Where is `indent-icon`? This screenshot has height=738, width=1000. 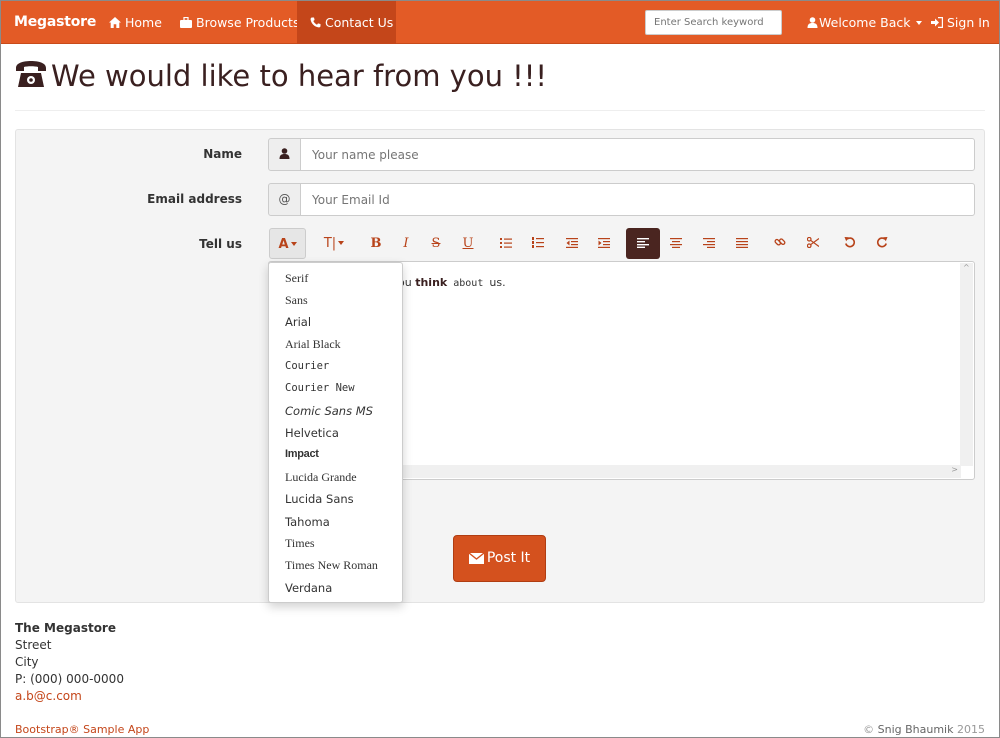
indent-icon is located at coordinates (604, 243).